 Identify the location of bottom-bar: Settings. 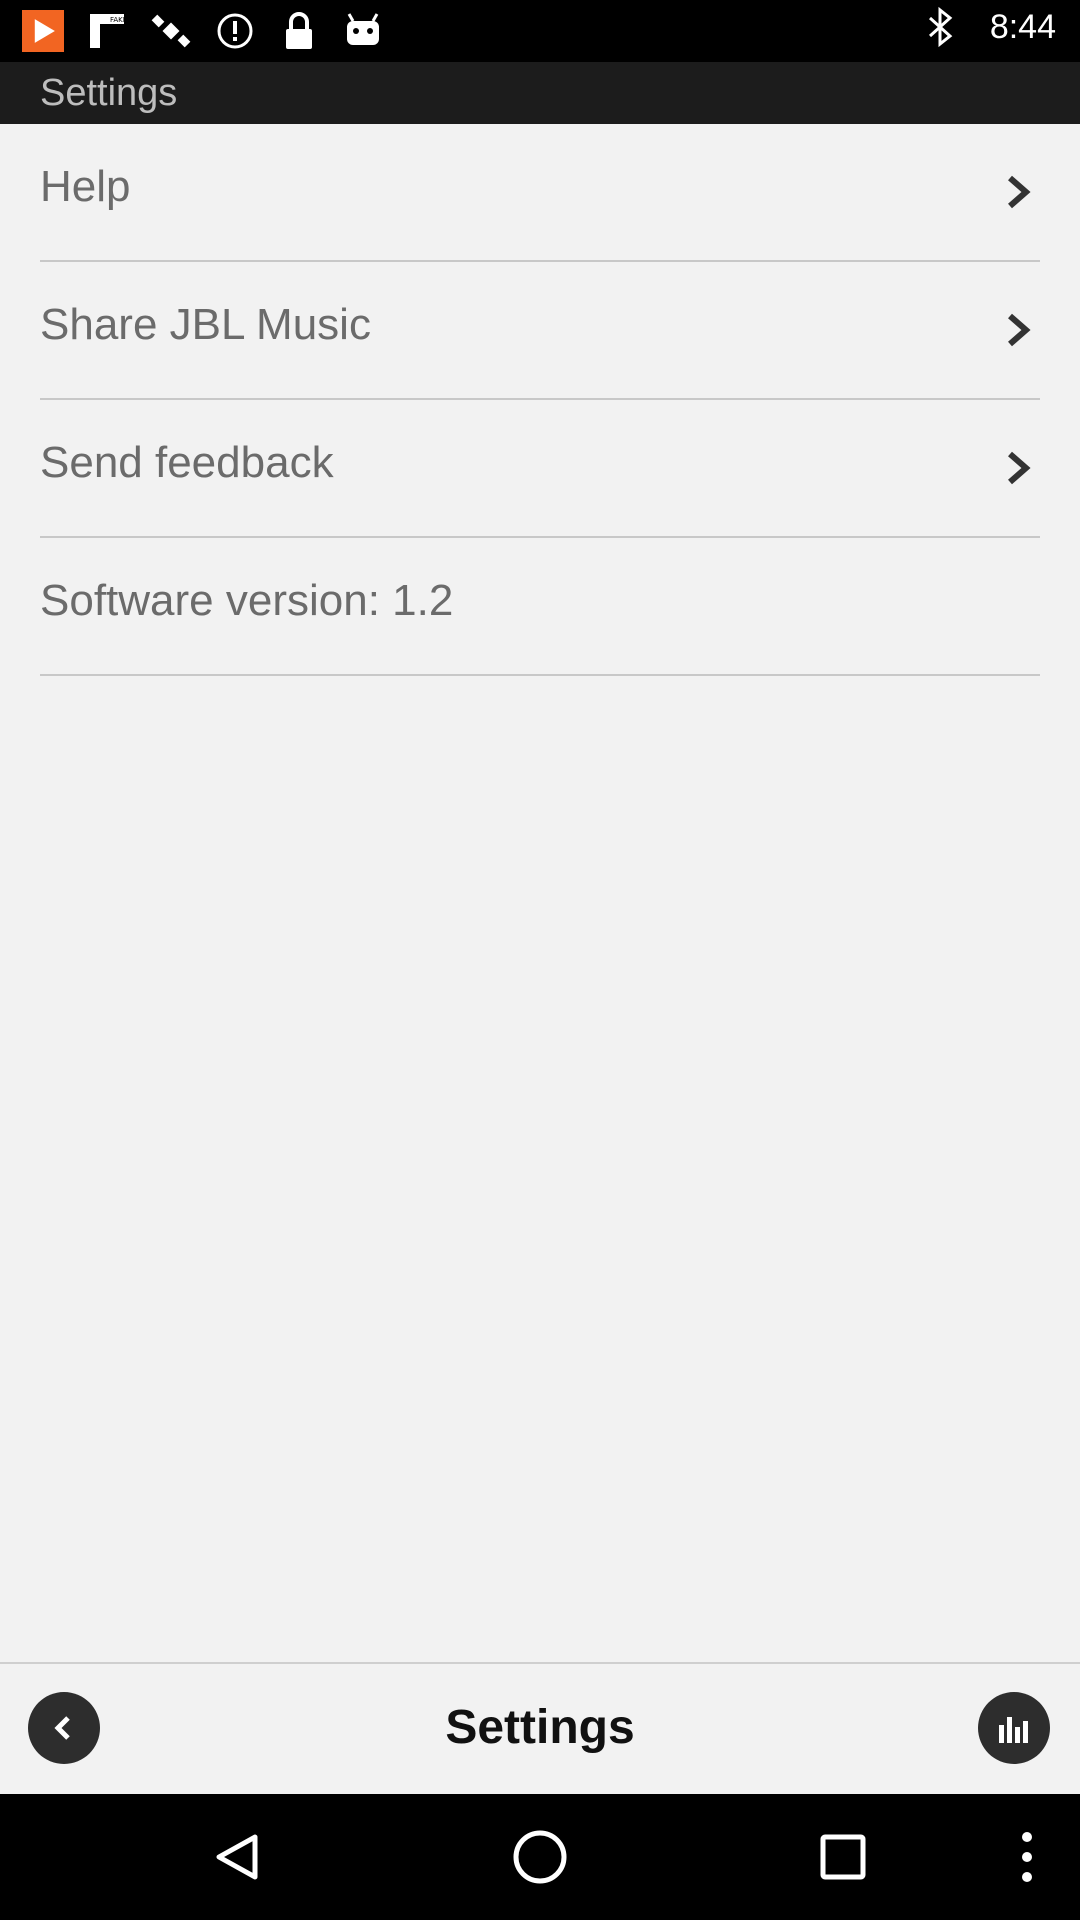
(540, 1729).